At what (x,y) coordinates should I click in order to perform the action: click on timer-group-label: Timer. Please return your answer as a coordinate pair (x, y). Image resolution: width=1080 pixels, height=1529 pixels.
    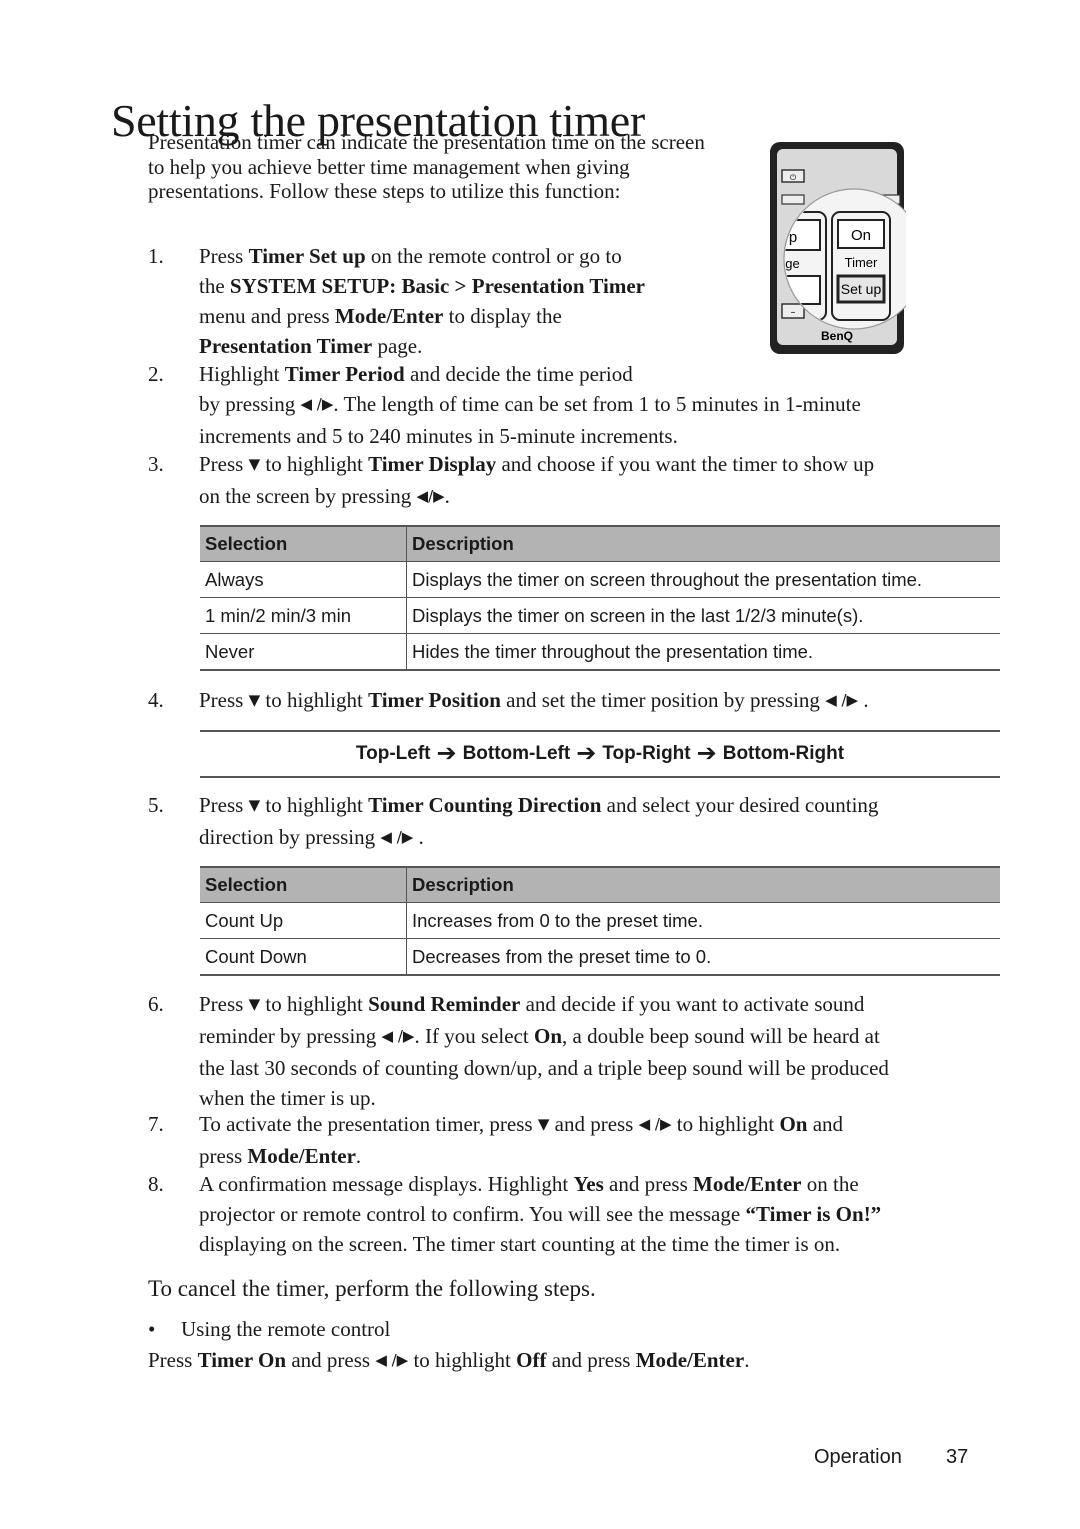
    Looking at the image, I should click on (861, 262).